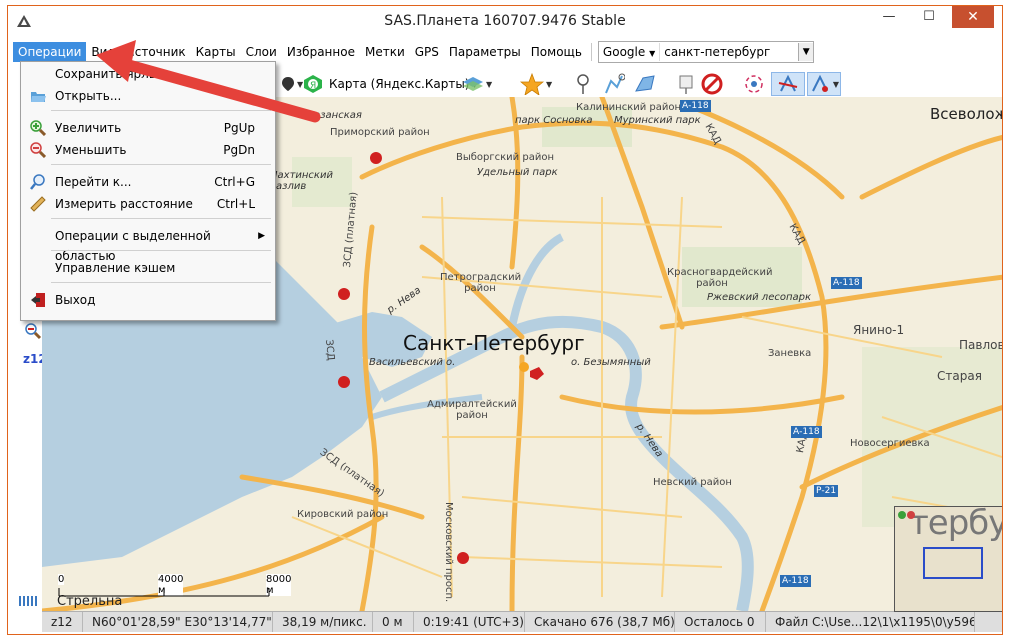 This screenshot has width=1013, height=642. I want to click on menu-zoom-out-shortcut: PgDn, so click(239, 150).